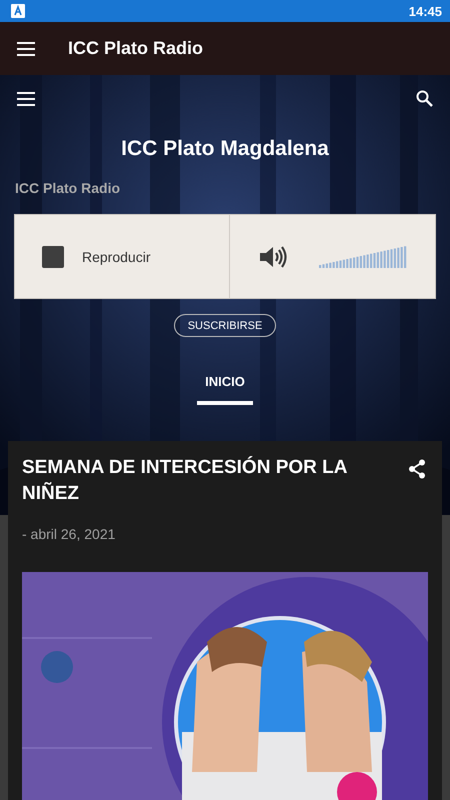 The image size is (450, 800). I want to click on play-button: Reproducir, so click(122, 256).